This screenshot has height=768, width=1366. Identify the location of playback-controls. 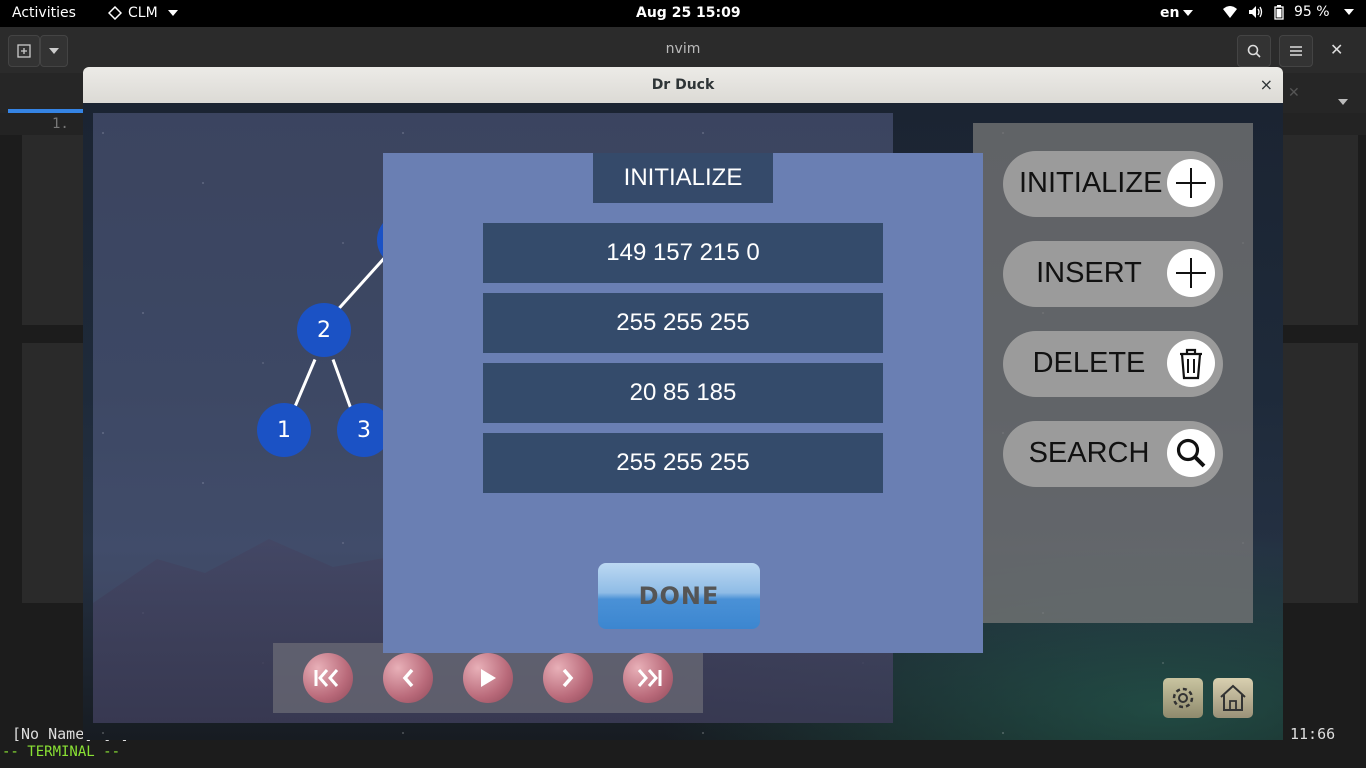
(488, 678).